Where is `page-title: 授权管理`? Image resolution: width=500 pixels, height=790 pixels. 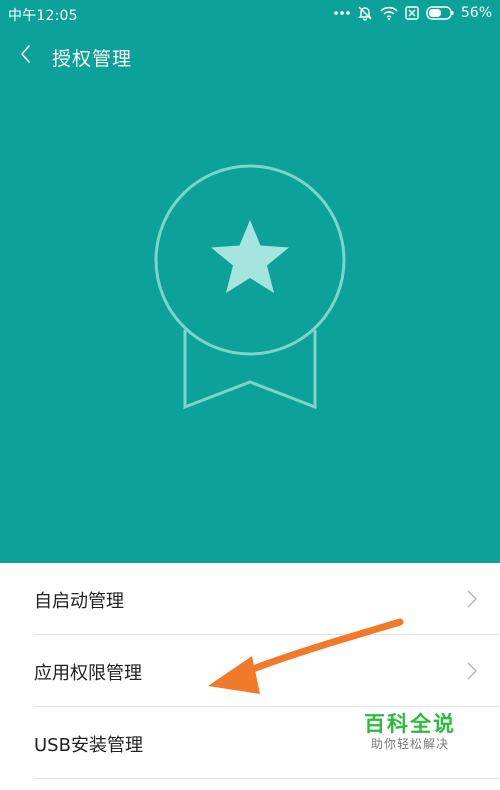
page-title: 授权管理 is located at coordinates (92, 59).